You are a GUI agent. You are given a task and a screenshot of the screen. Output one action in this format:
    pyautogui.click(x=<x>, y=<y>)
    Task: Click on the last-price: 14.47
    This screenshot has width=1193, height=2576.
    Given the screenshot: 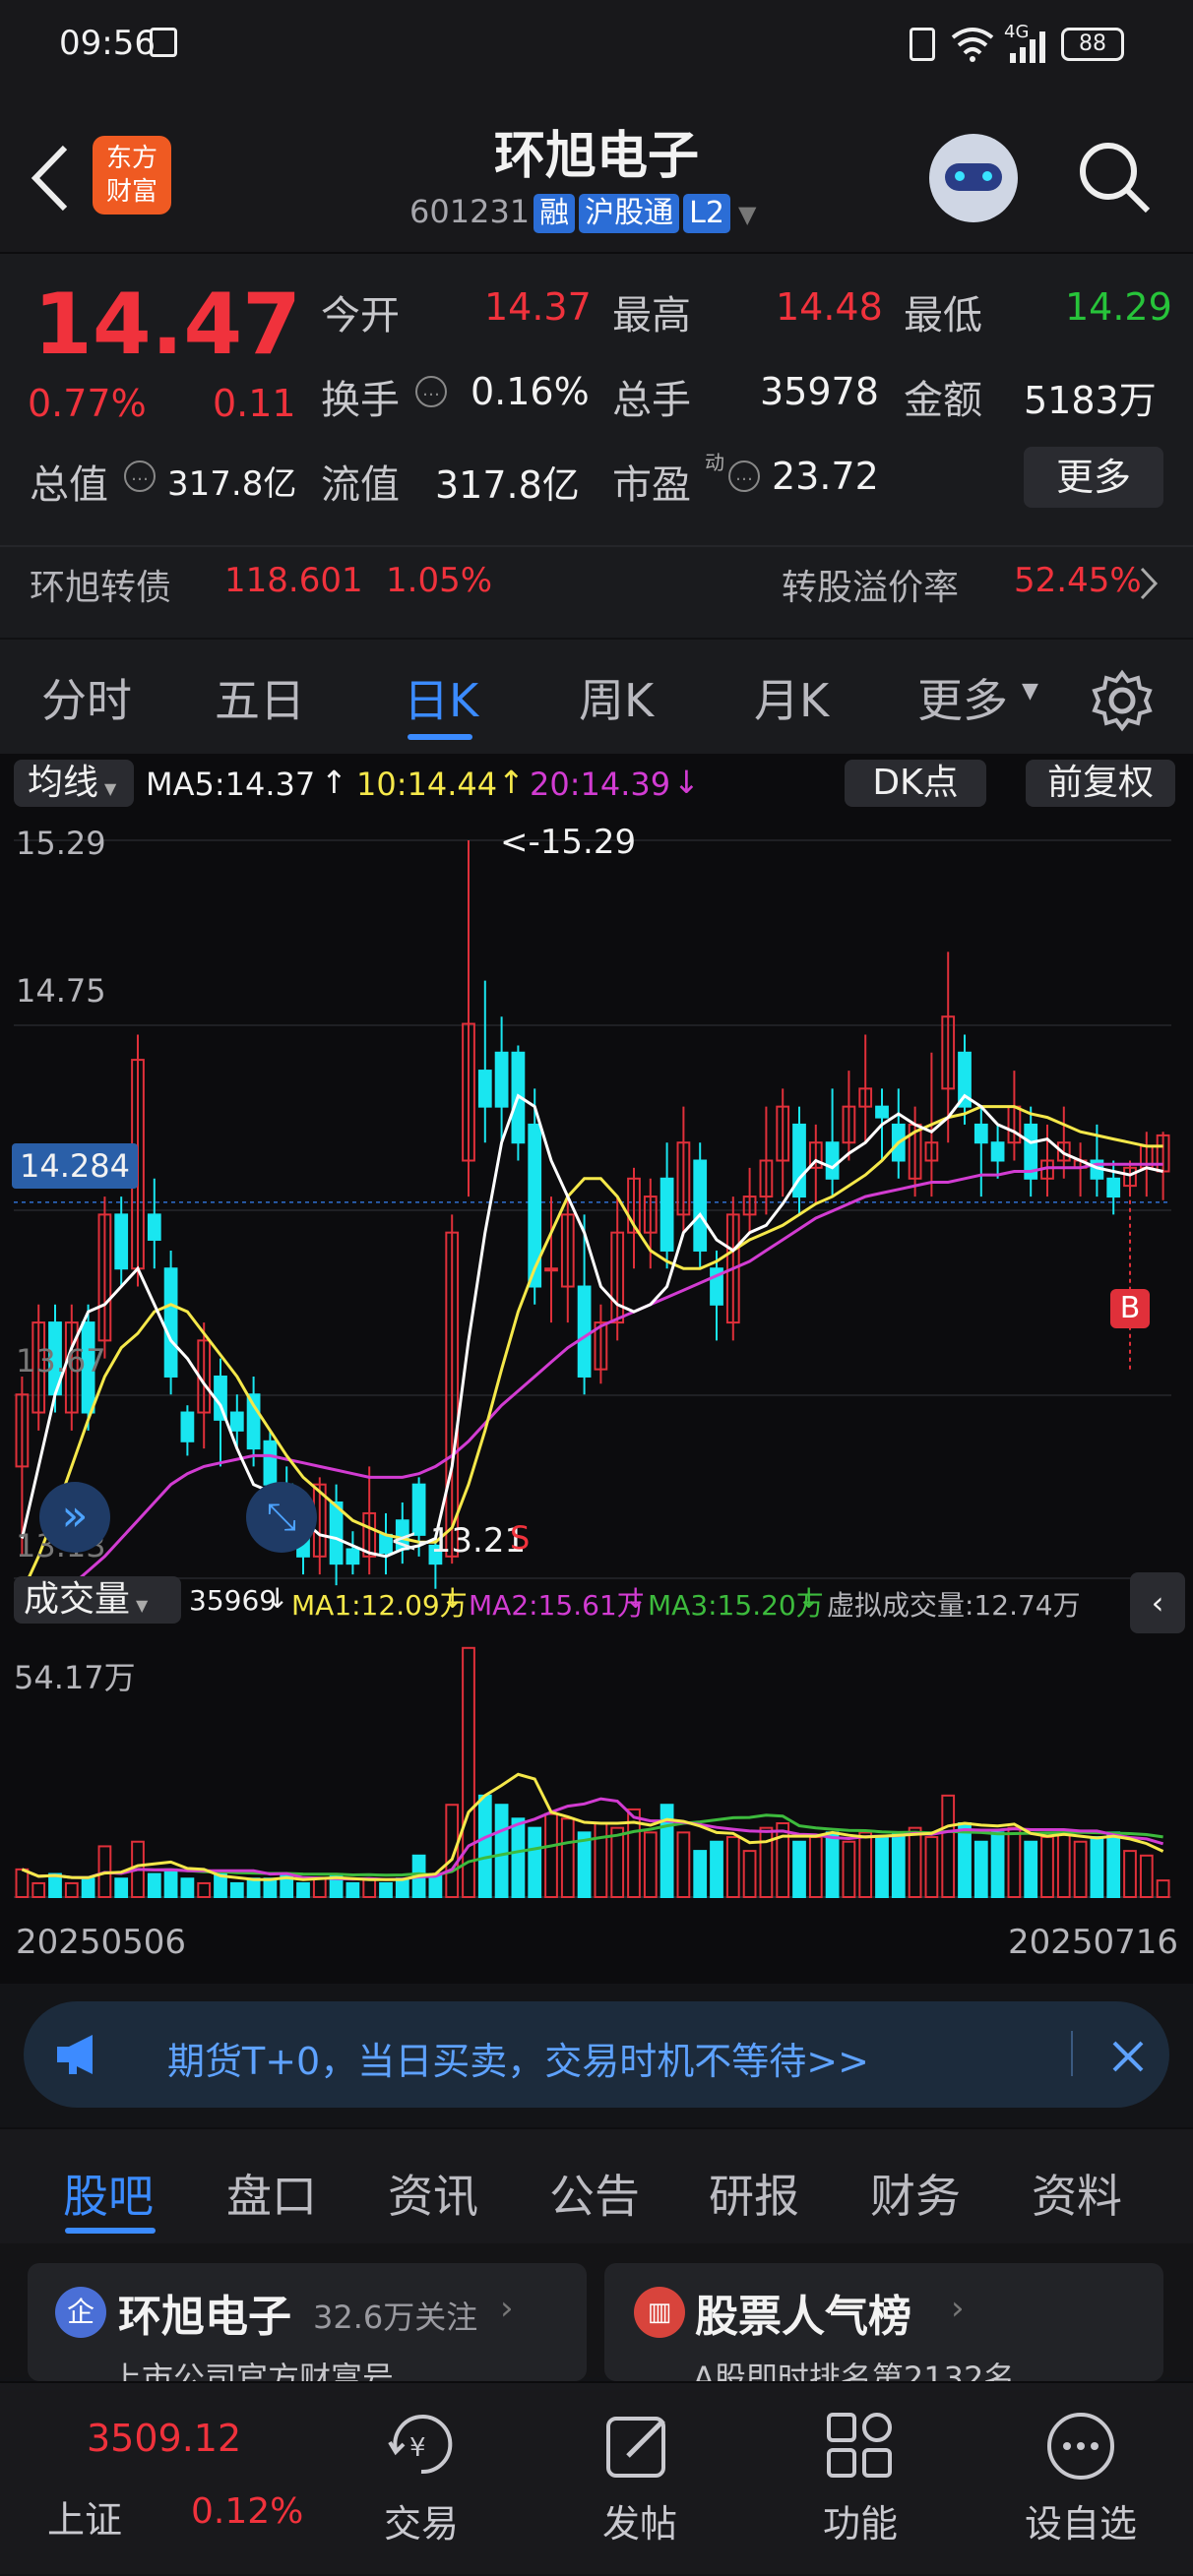 What is the action you would take?
    pyautogui.click(x=167, y=325)
    